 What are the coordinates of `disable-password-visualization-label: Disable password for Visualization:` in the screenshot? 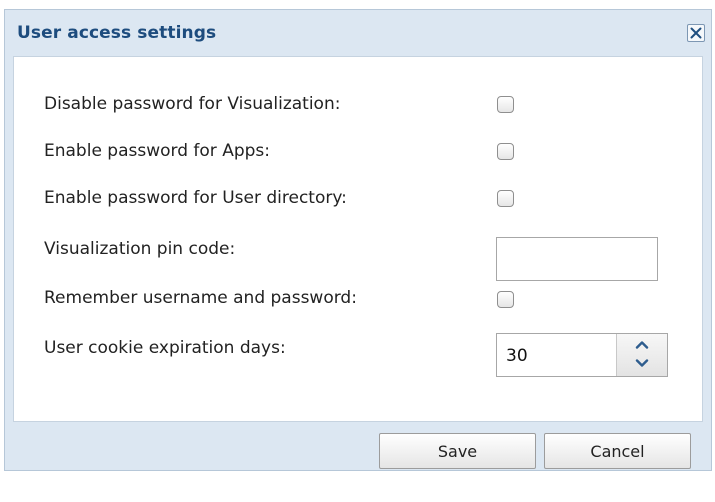 It's located at (192, 104).